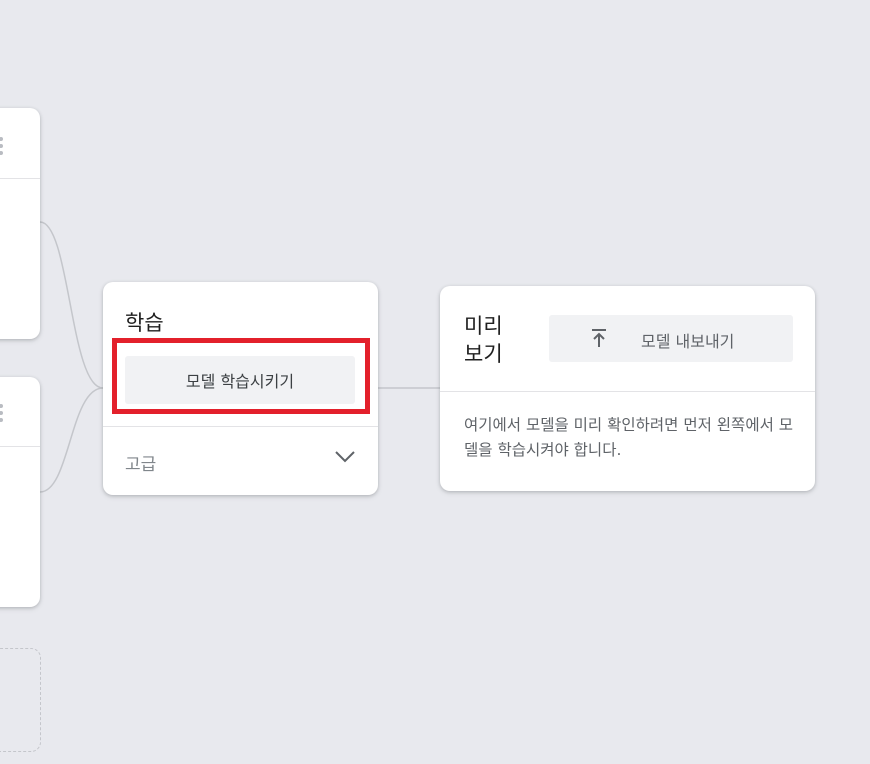 The height and width of the screenshot is (764, 870). I want to click on export-model-button: 모델 내보내기, so click(671, 338).